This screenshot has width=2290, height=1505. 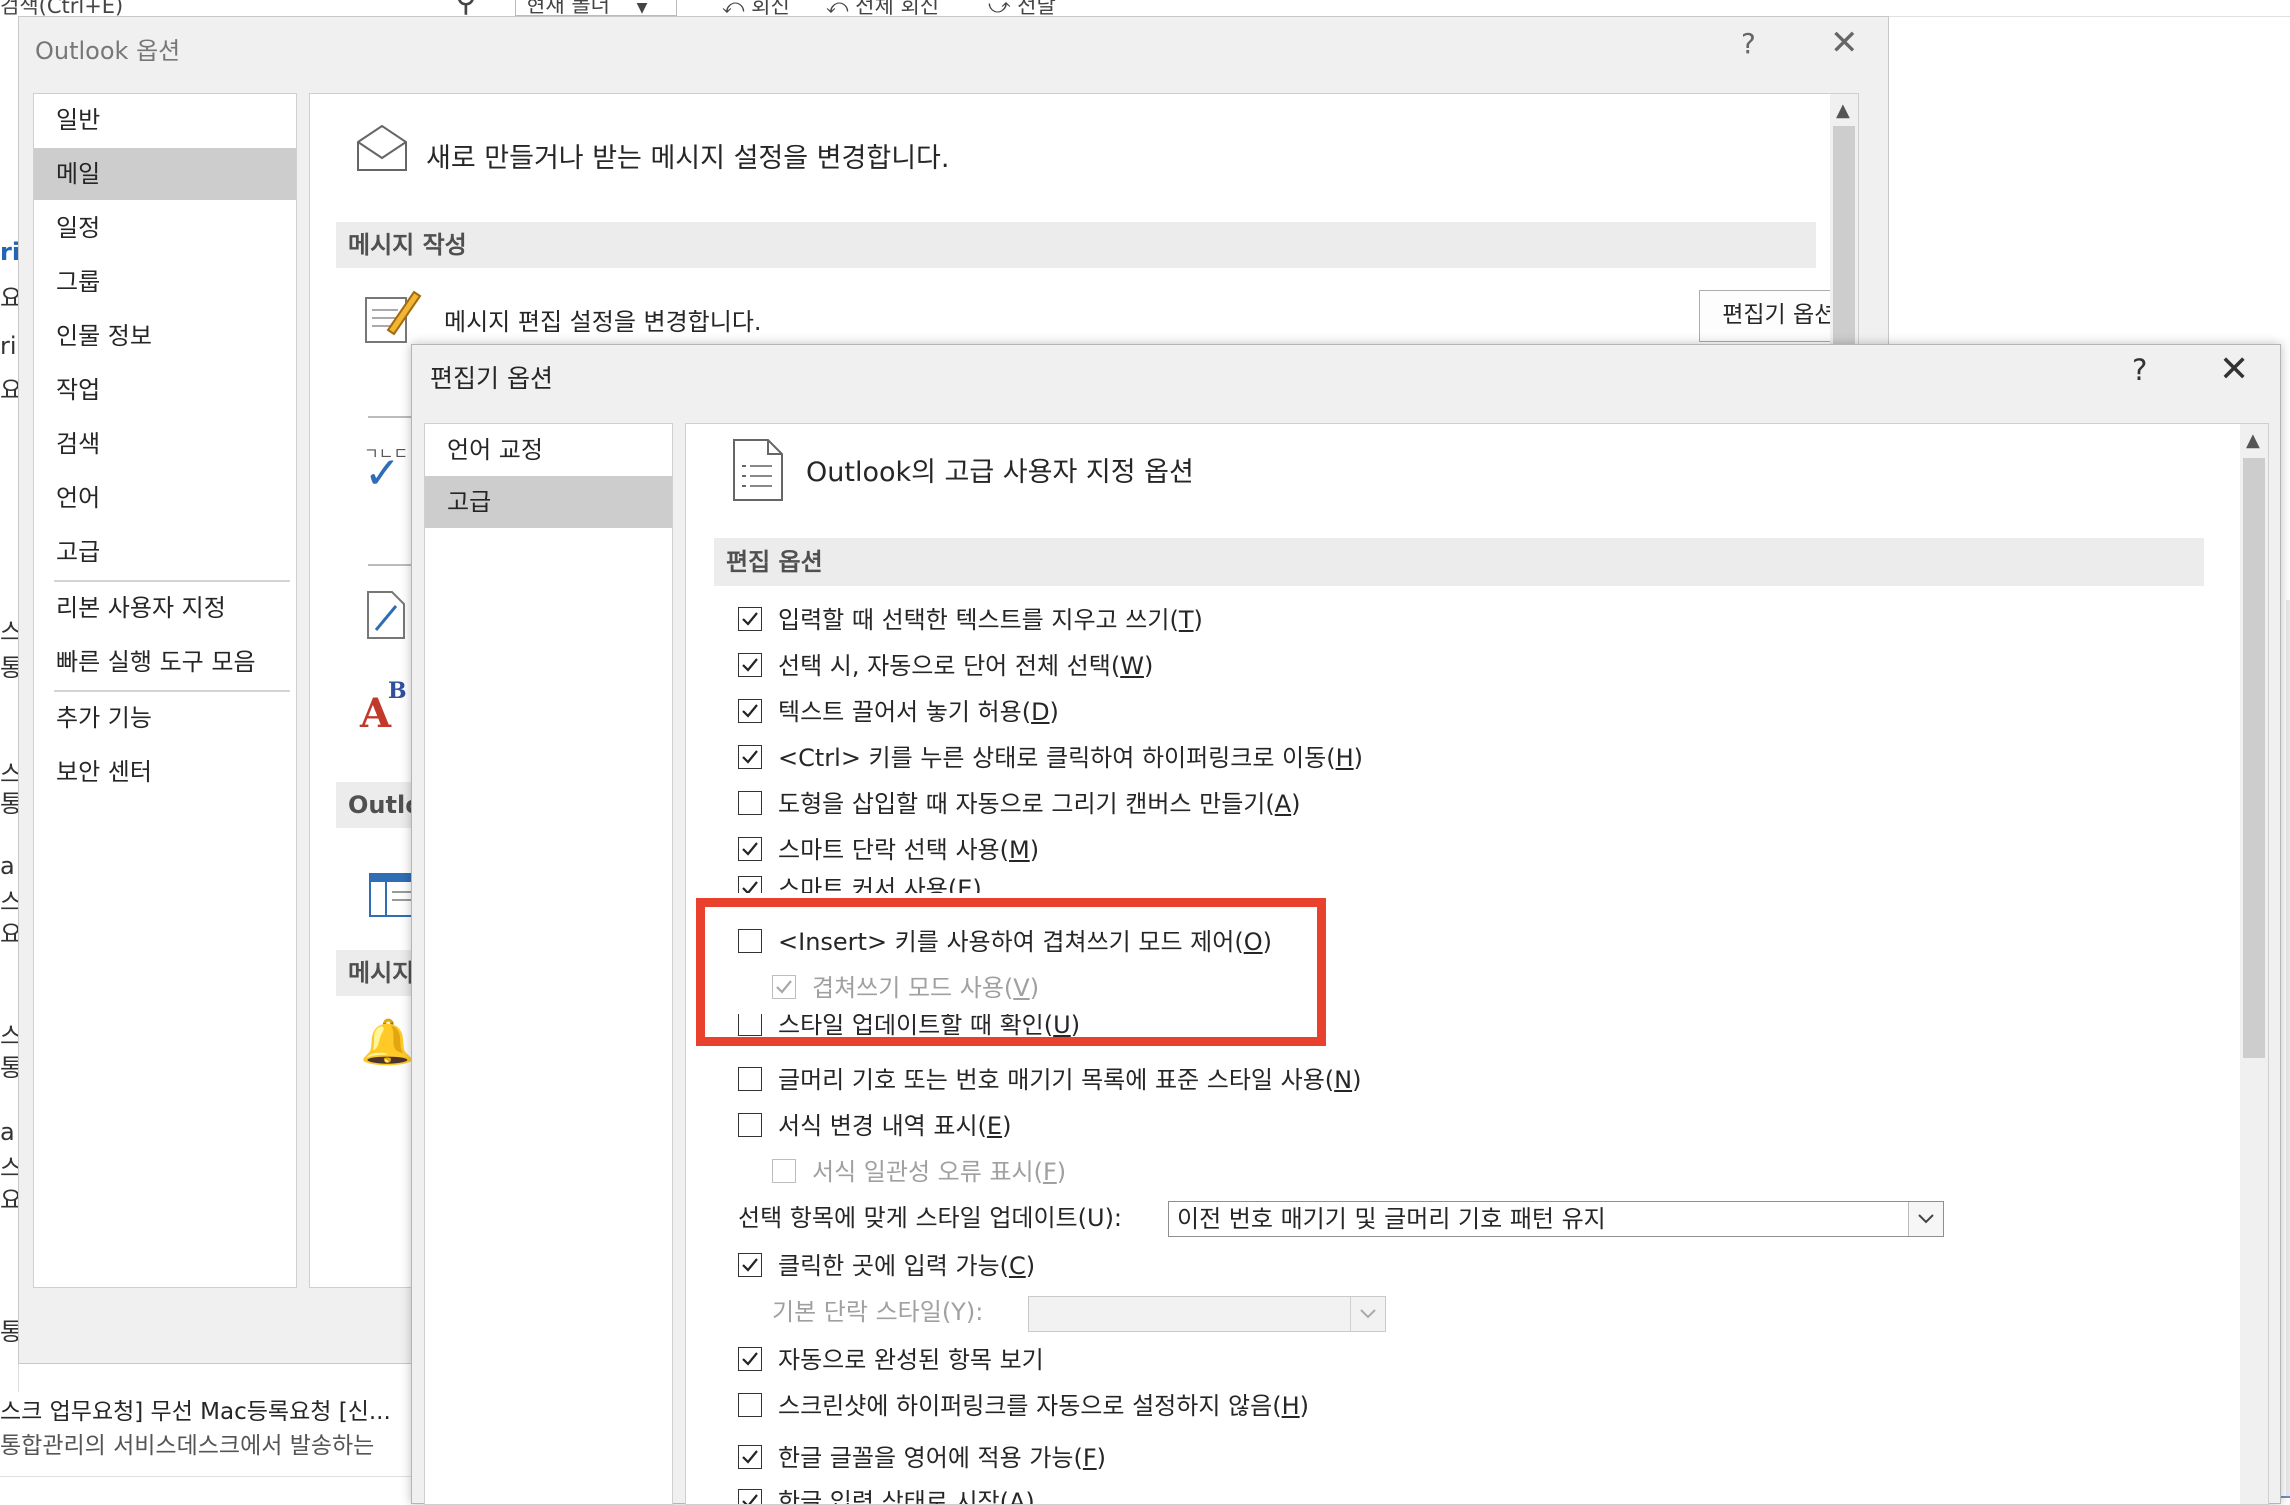 What do you see at coordinates (2288, 1050) in the screenshot?
I see `background-scrollbar` at bounding box center [2288, 1050].